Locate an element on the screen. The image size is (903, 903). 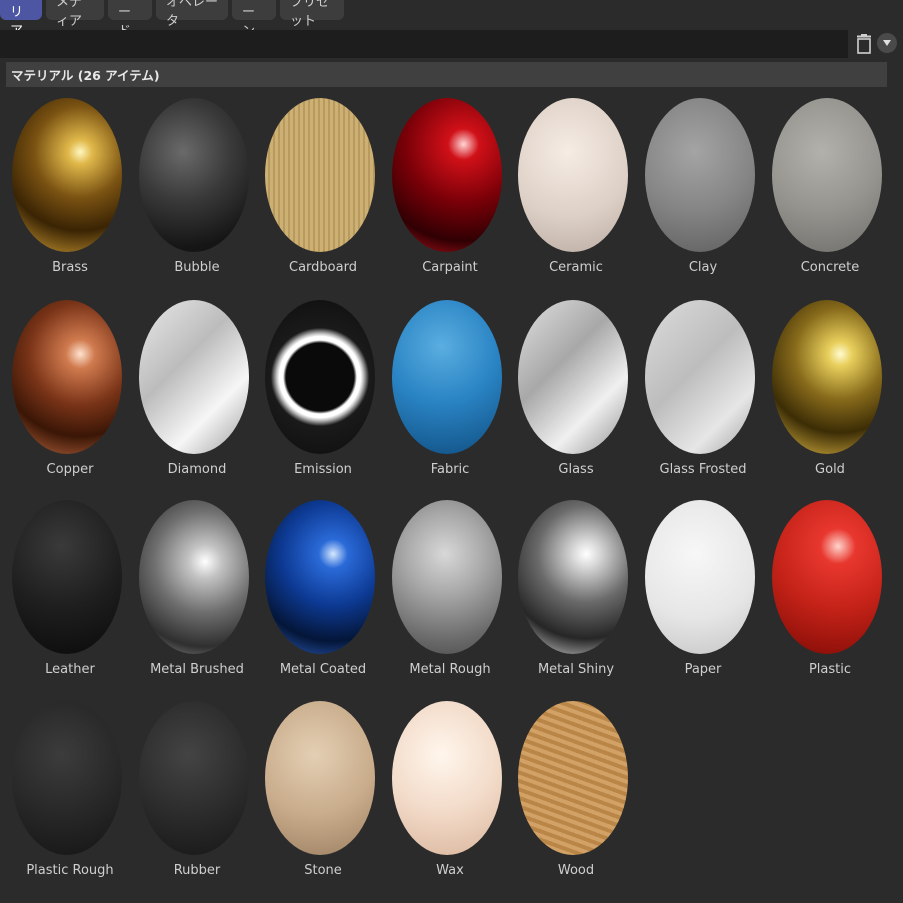
trash-icon is located at coordinates (864, 44).